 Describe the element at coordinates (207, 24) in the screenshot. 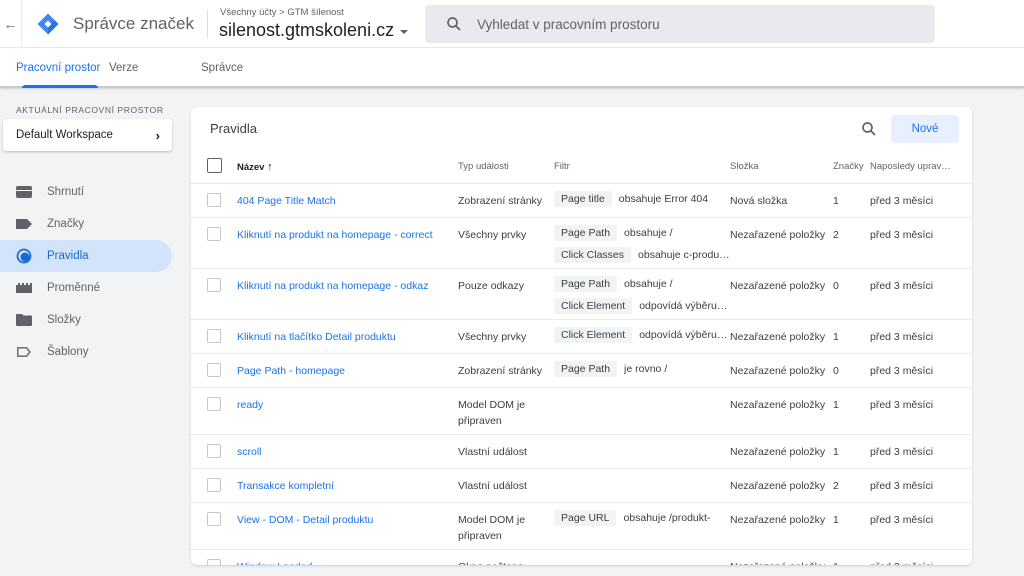

I see `header-divider` at that location.